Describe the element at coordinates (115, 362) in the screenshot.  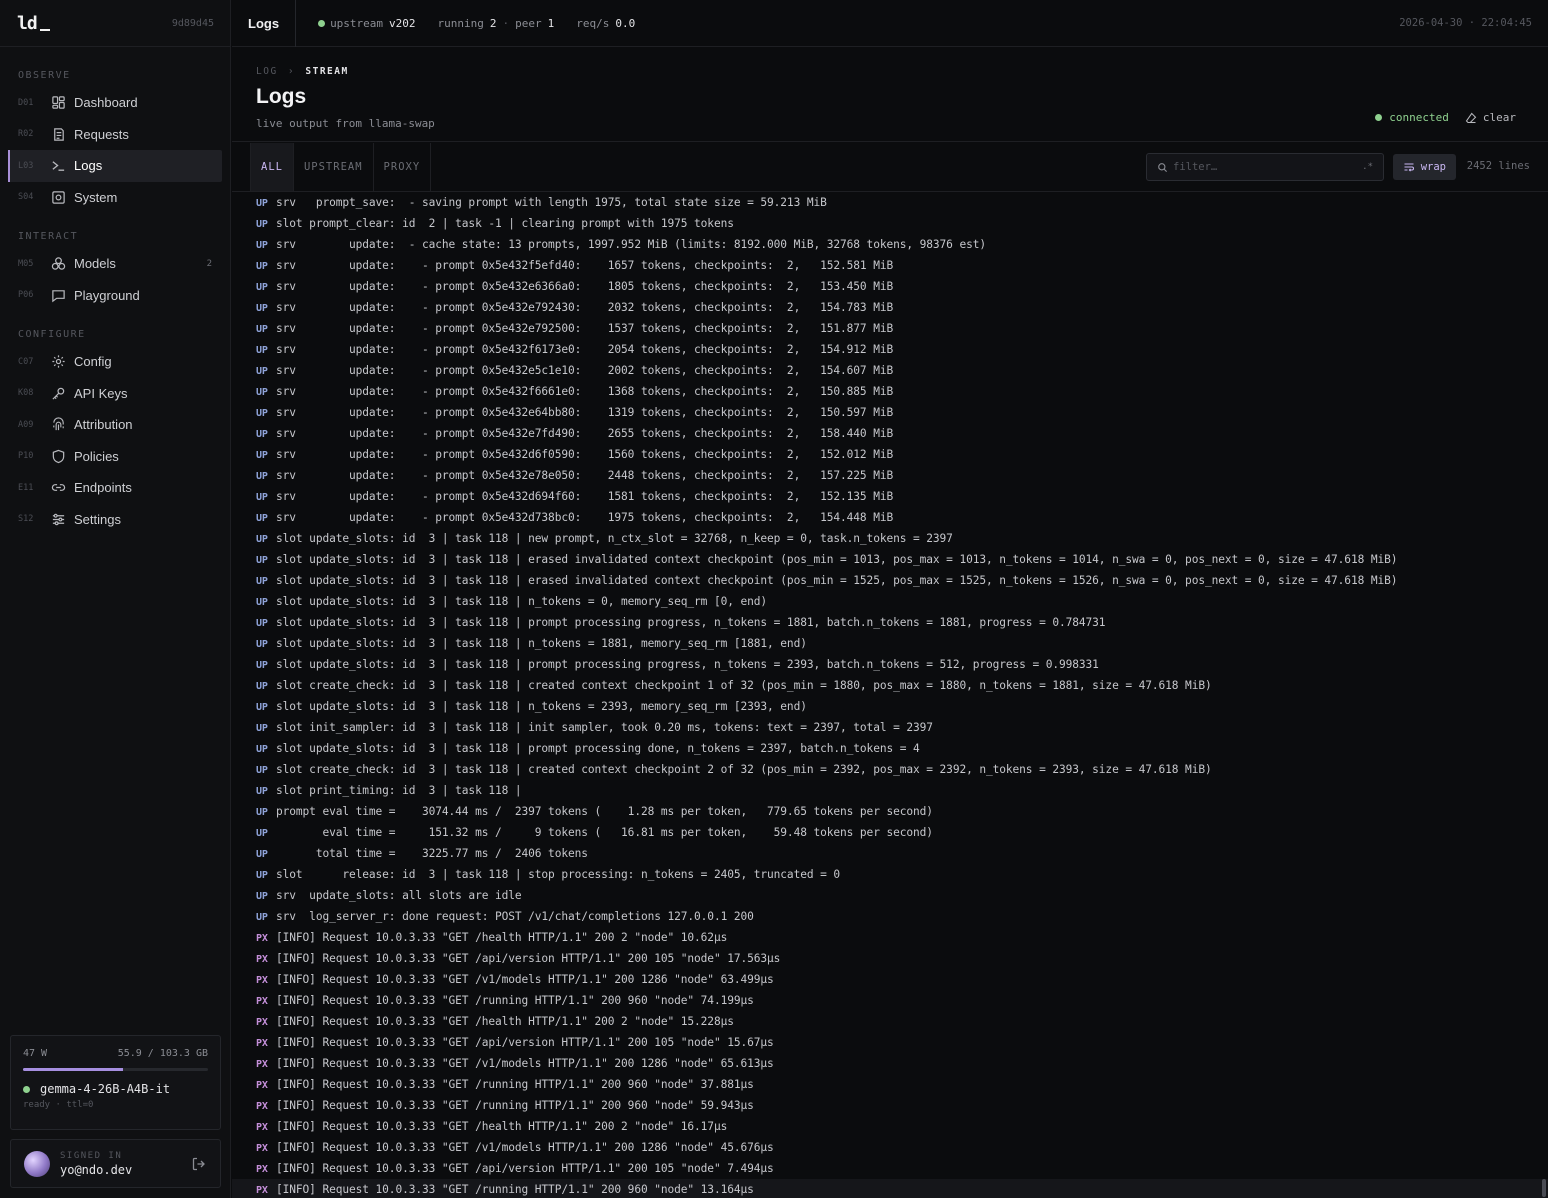
I see `sidebar-item-config: C07 Config` at that location.